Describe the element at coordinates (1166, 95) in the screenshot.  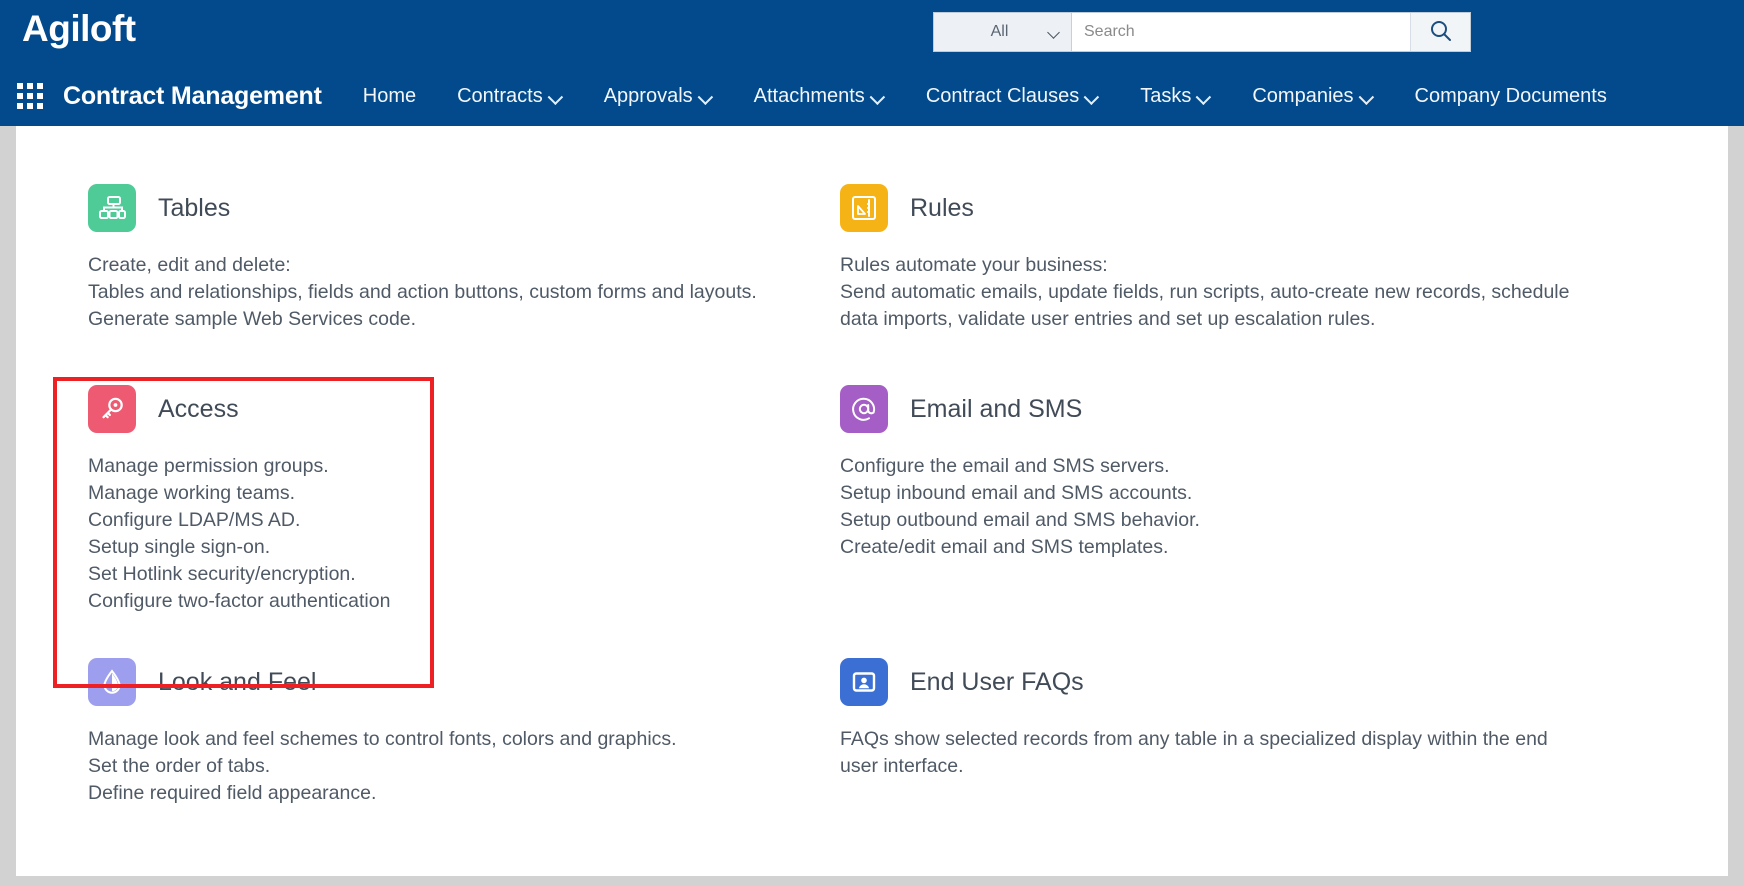
I see `nav-label: Tasks` at that location.